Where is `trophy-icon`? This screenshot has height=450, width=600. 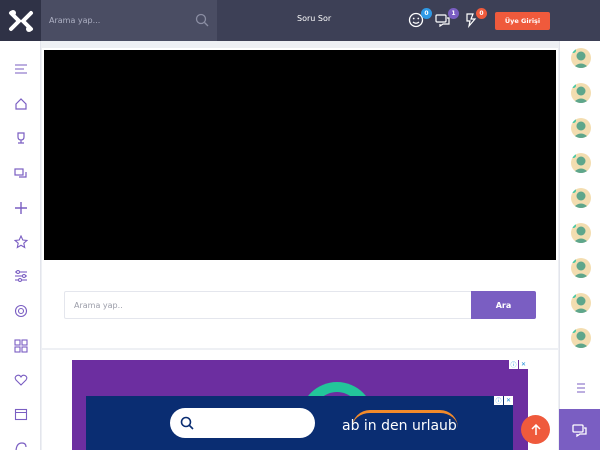 trophy-icon is located at coordinates (20, 137).